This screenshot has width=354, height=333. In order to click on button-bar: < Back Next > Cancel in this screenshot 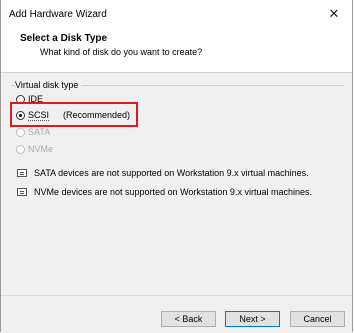, I will do `click(176, 314)`.